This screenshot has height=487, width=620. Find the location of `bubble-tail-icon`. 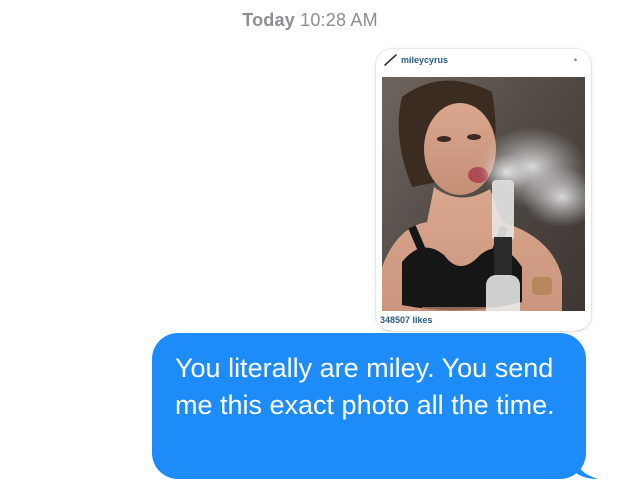

bubble-tail-icon is located at coordinates (587, 469).